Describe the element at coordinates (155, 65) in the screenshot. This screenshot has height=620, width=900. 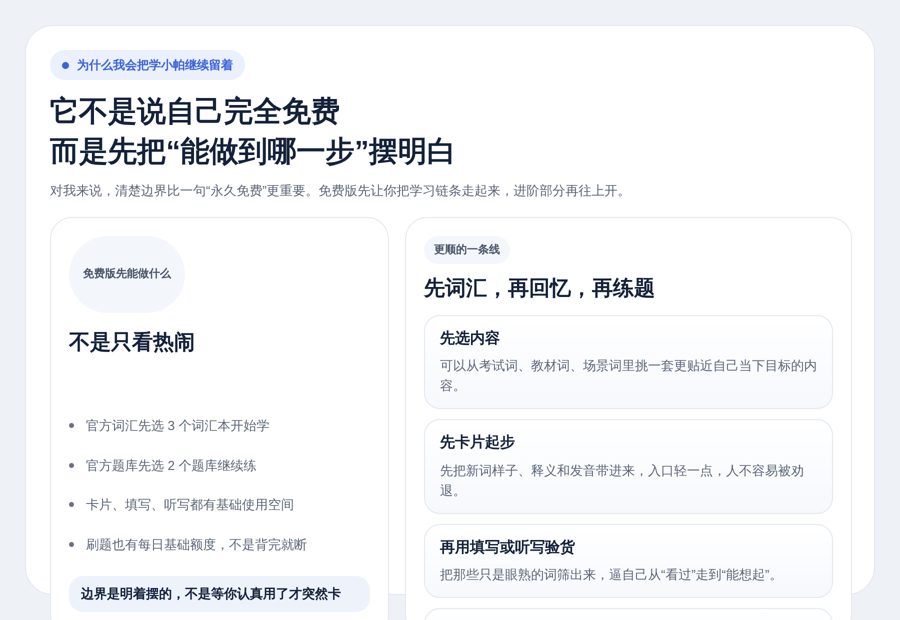
I see `badge-text: 为什么我会把学小帕继续留着` at that location.